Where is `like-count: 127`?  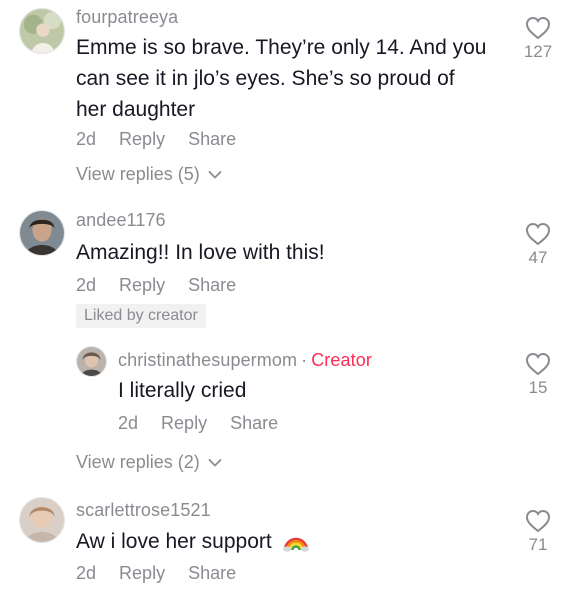 like-count: 127 is located at coordinates (538, 51).